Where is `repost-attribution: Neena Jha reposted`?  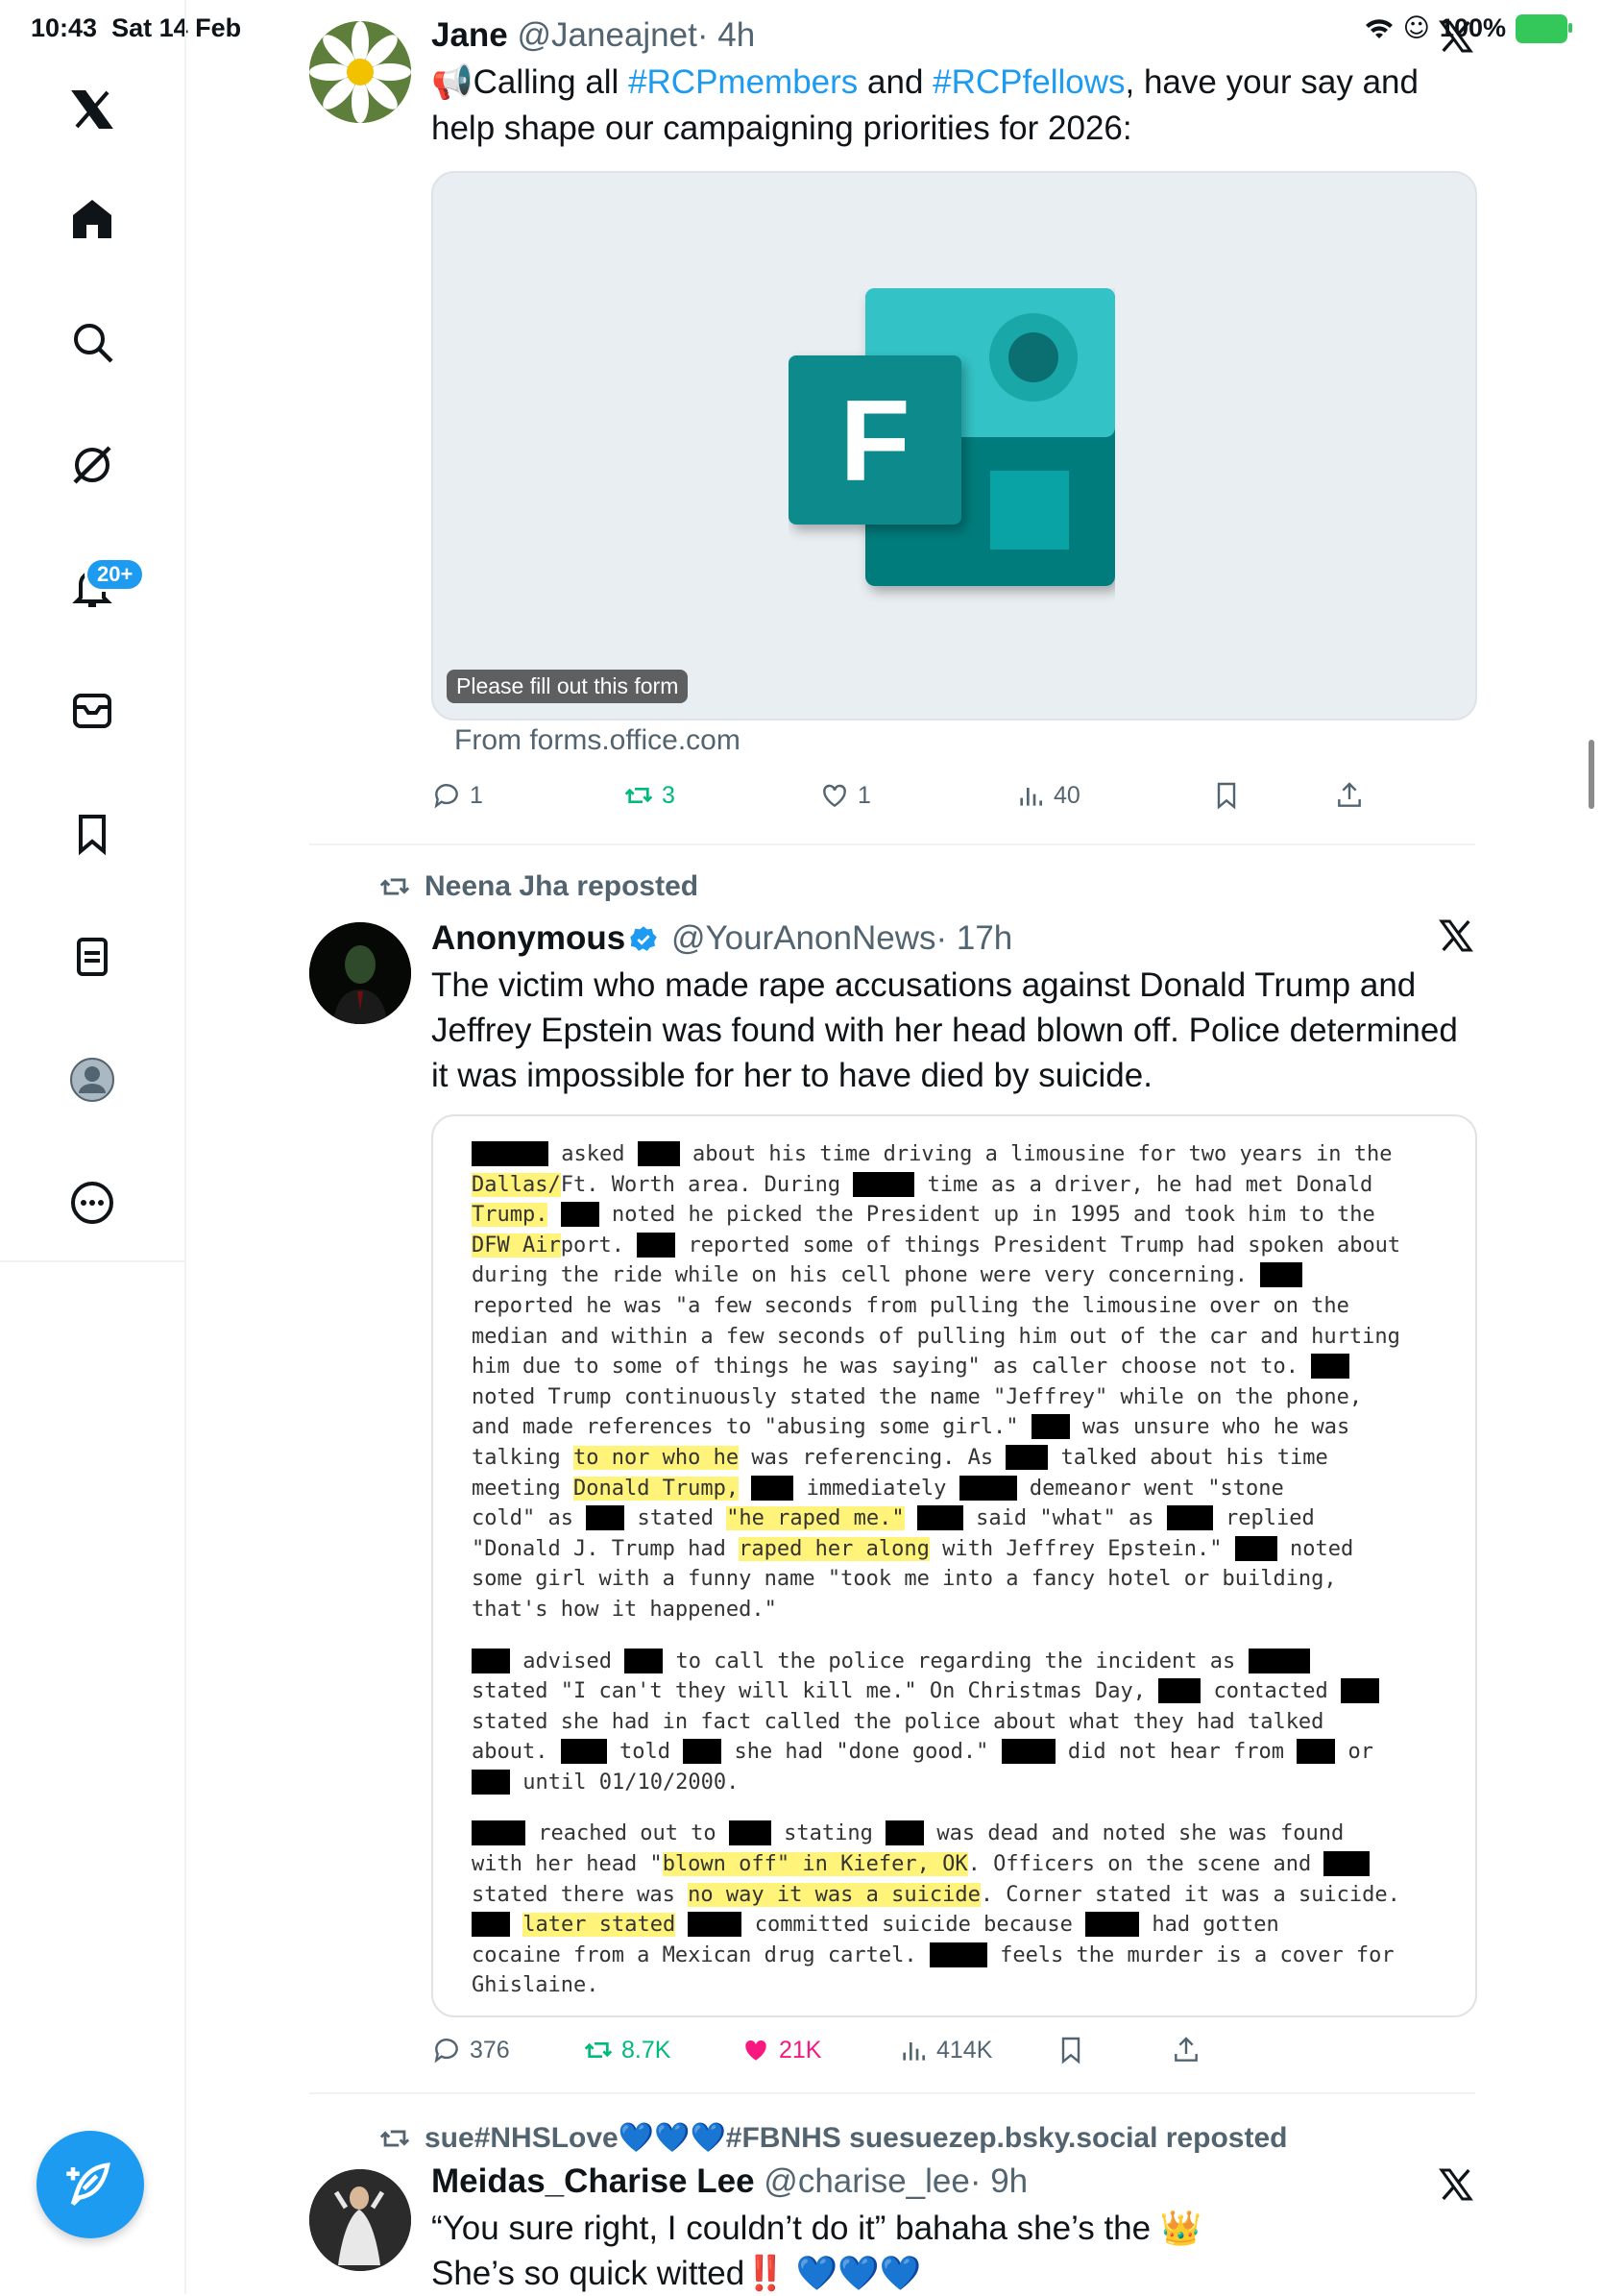
repost-attribution: Neena Jha reposted is located at coordinates (538, 886).